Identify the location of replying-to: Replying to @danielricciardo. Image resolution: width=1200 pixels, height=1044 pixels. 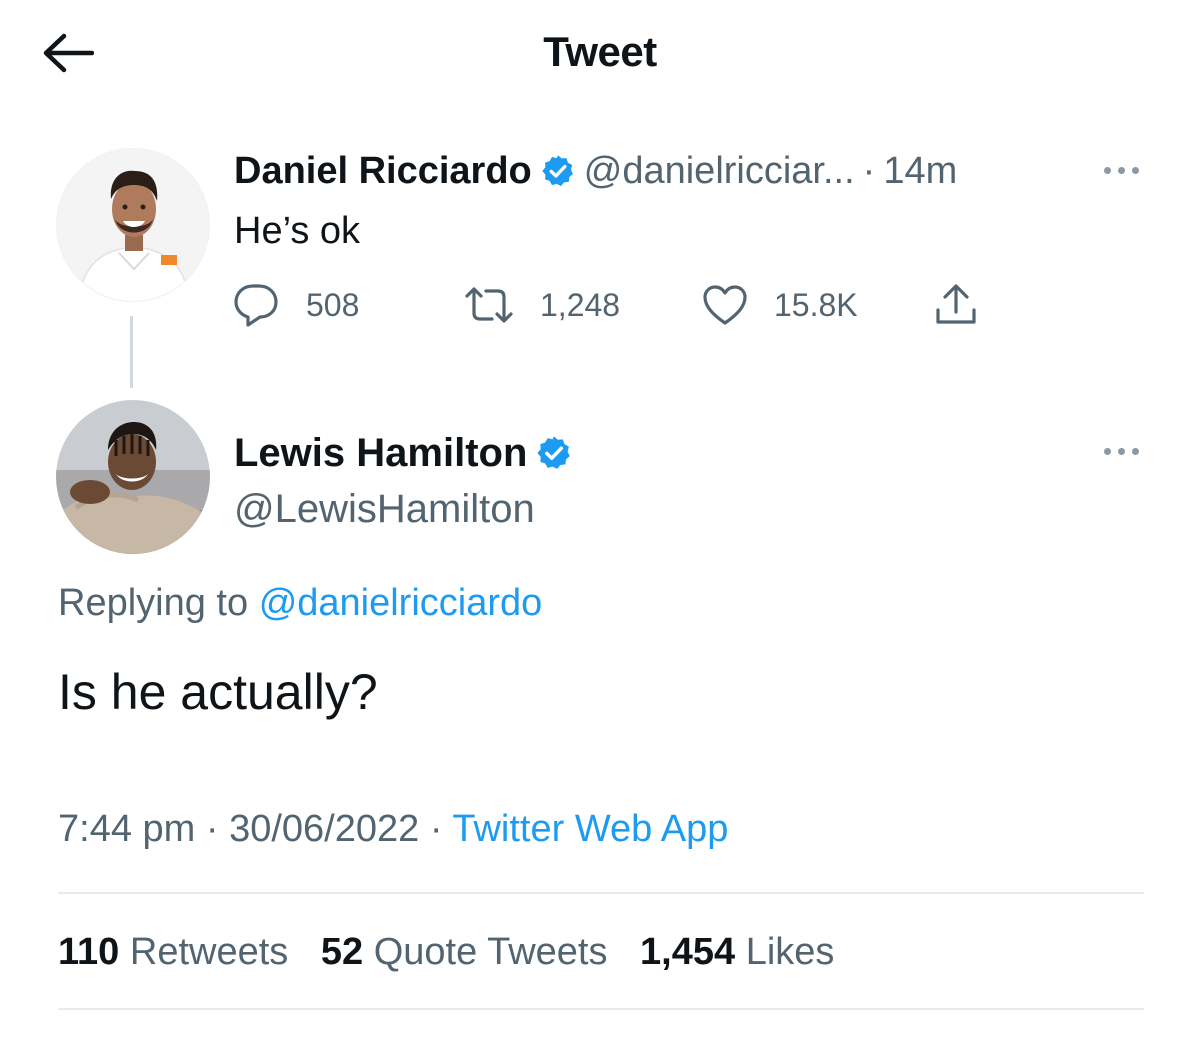
(300, 603).